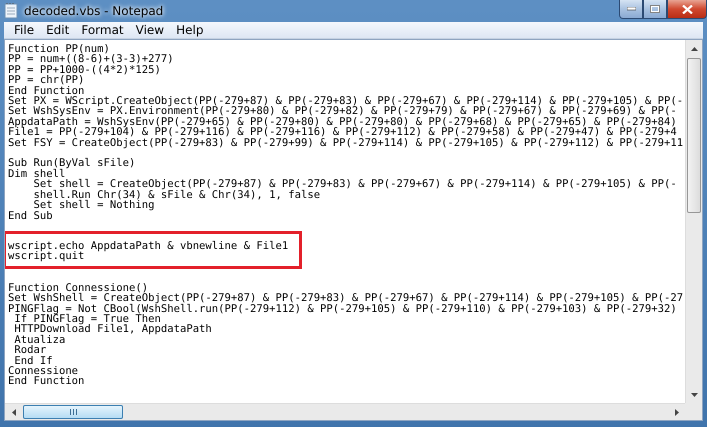 This screenshot has width=707, height=427. I want to click on minimize-button, so click(631, 9).